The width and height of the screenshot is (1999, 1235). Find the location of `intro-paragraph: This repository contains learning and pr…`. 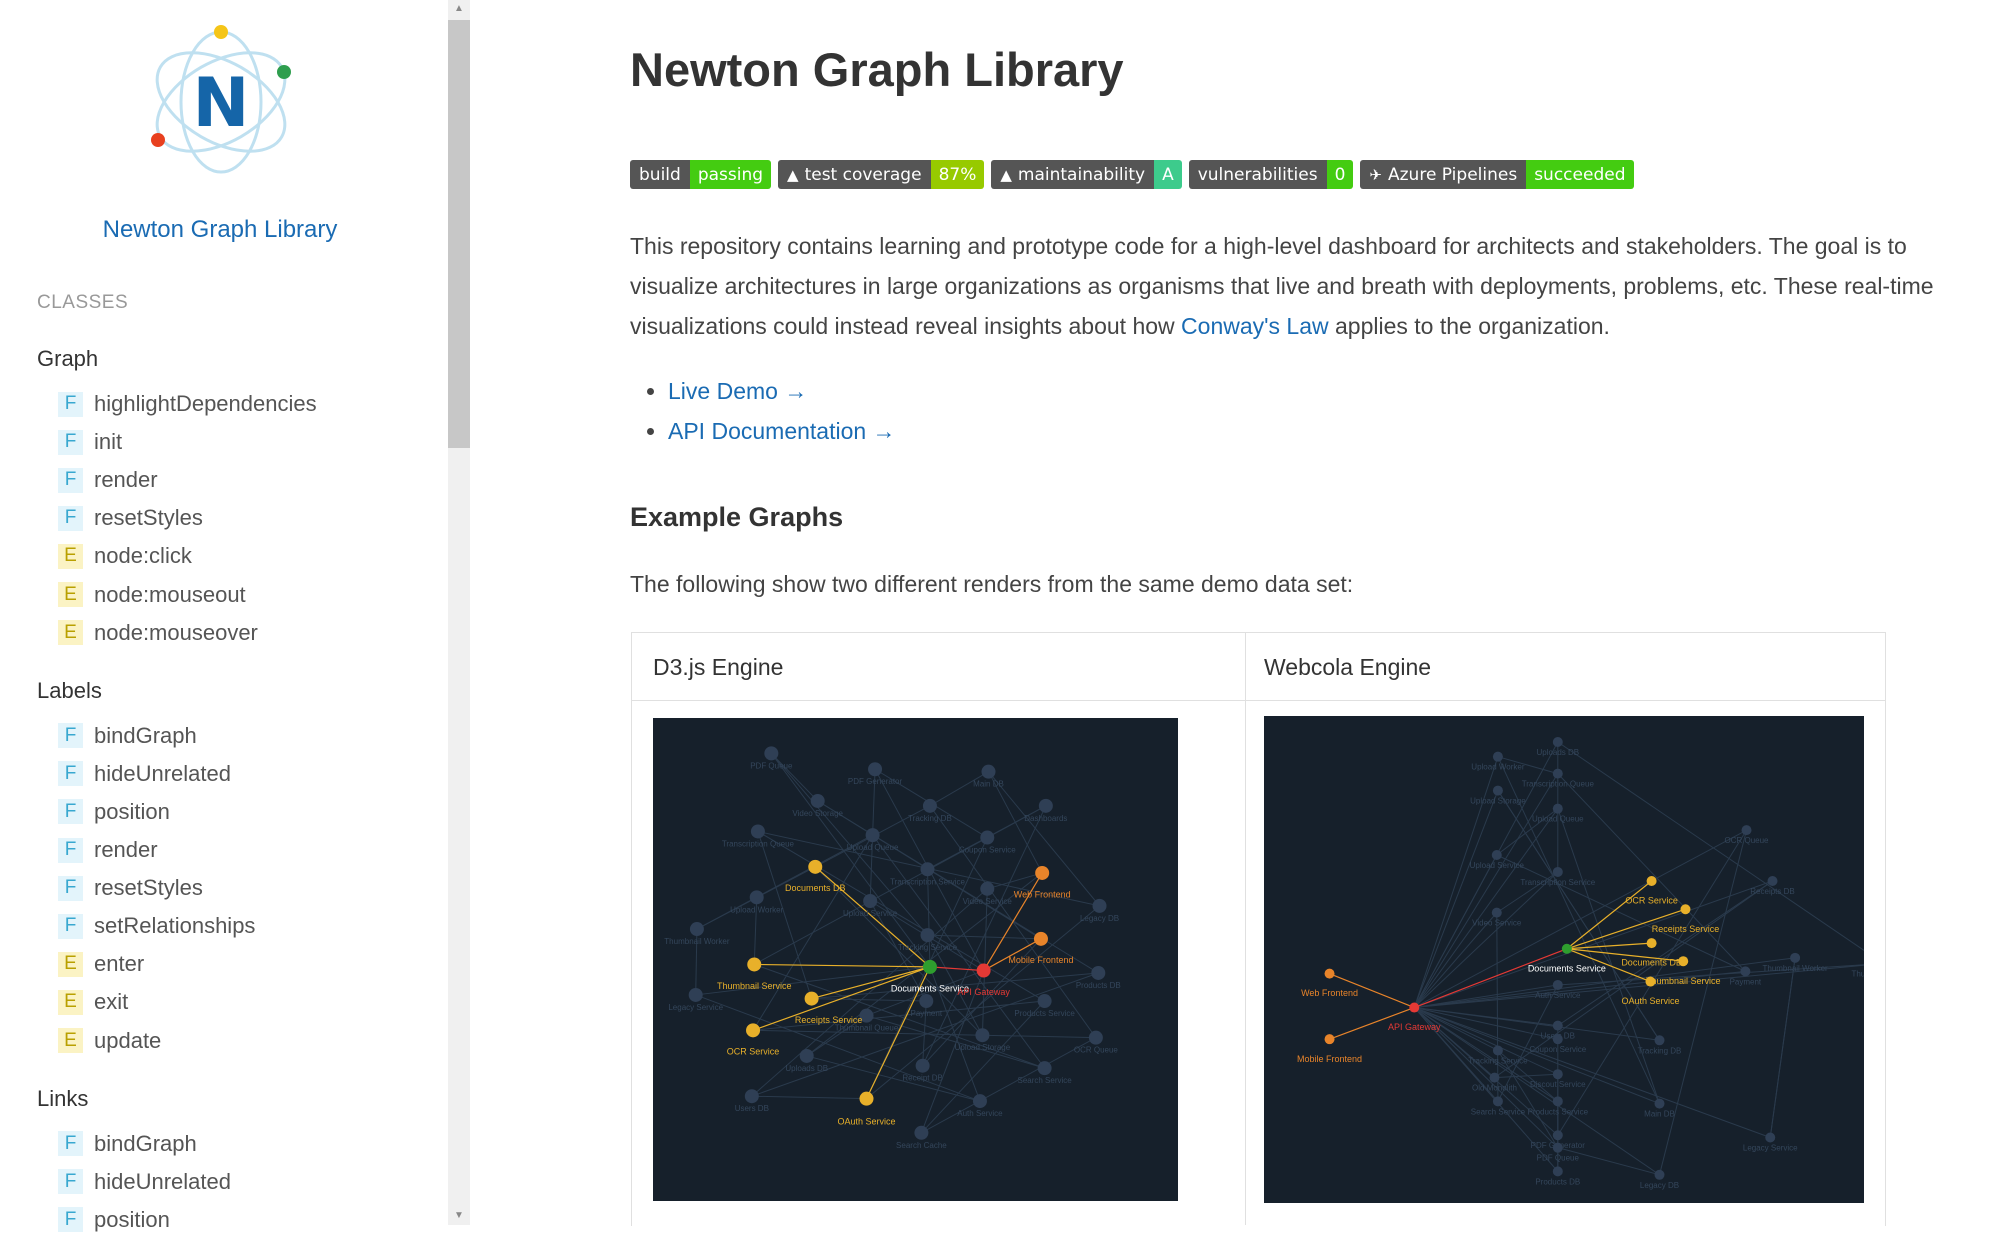

intro-paragraph: This repository contains learning and pr… is located at coordinates (1307, 286).